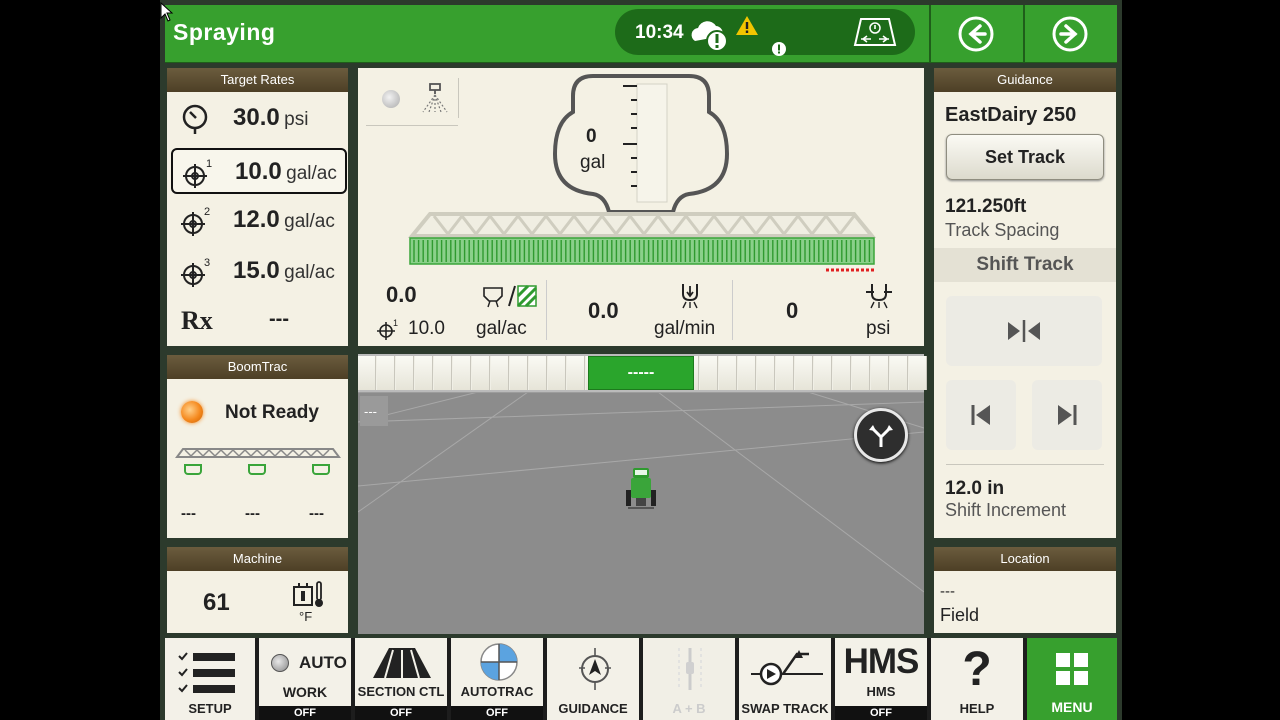 The image size is (1280, 720). I want to click on boom-height-right: ---, so click(316, 513).